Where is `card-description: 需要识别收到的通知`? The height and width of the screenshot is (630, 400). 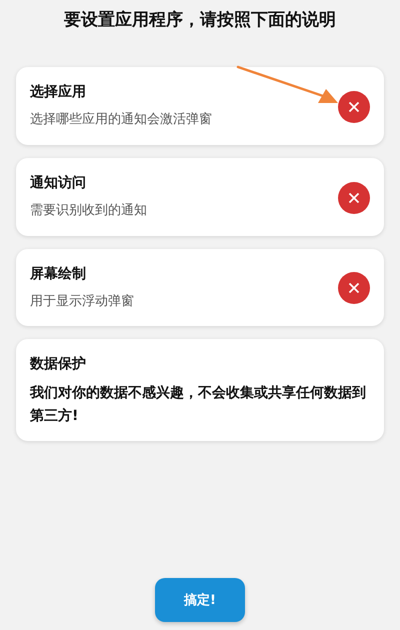 card-description: 需要识别收到的通知 is located at coordinates (89, 211).